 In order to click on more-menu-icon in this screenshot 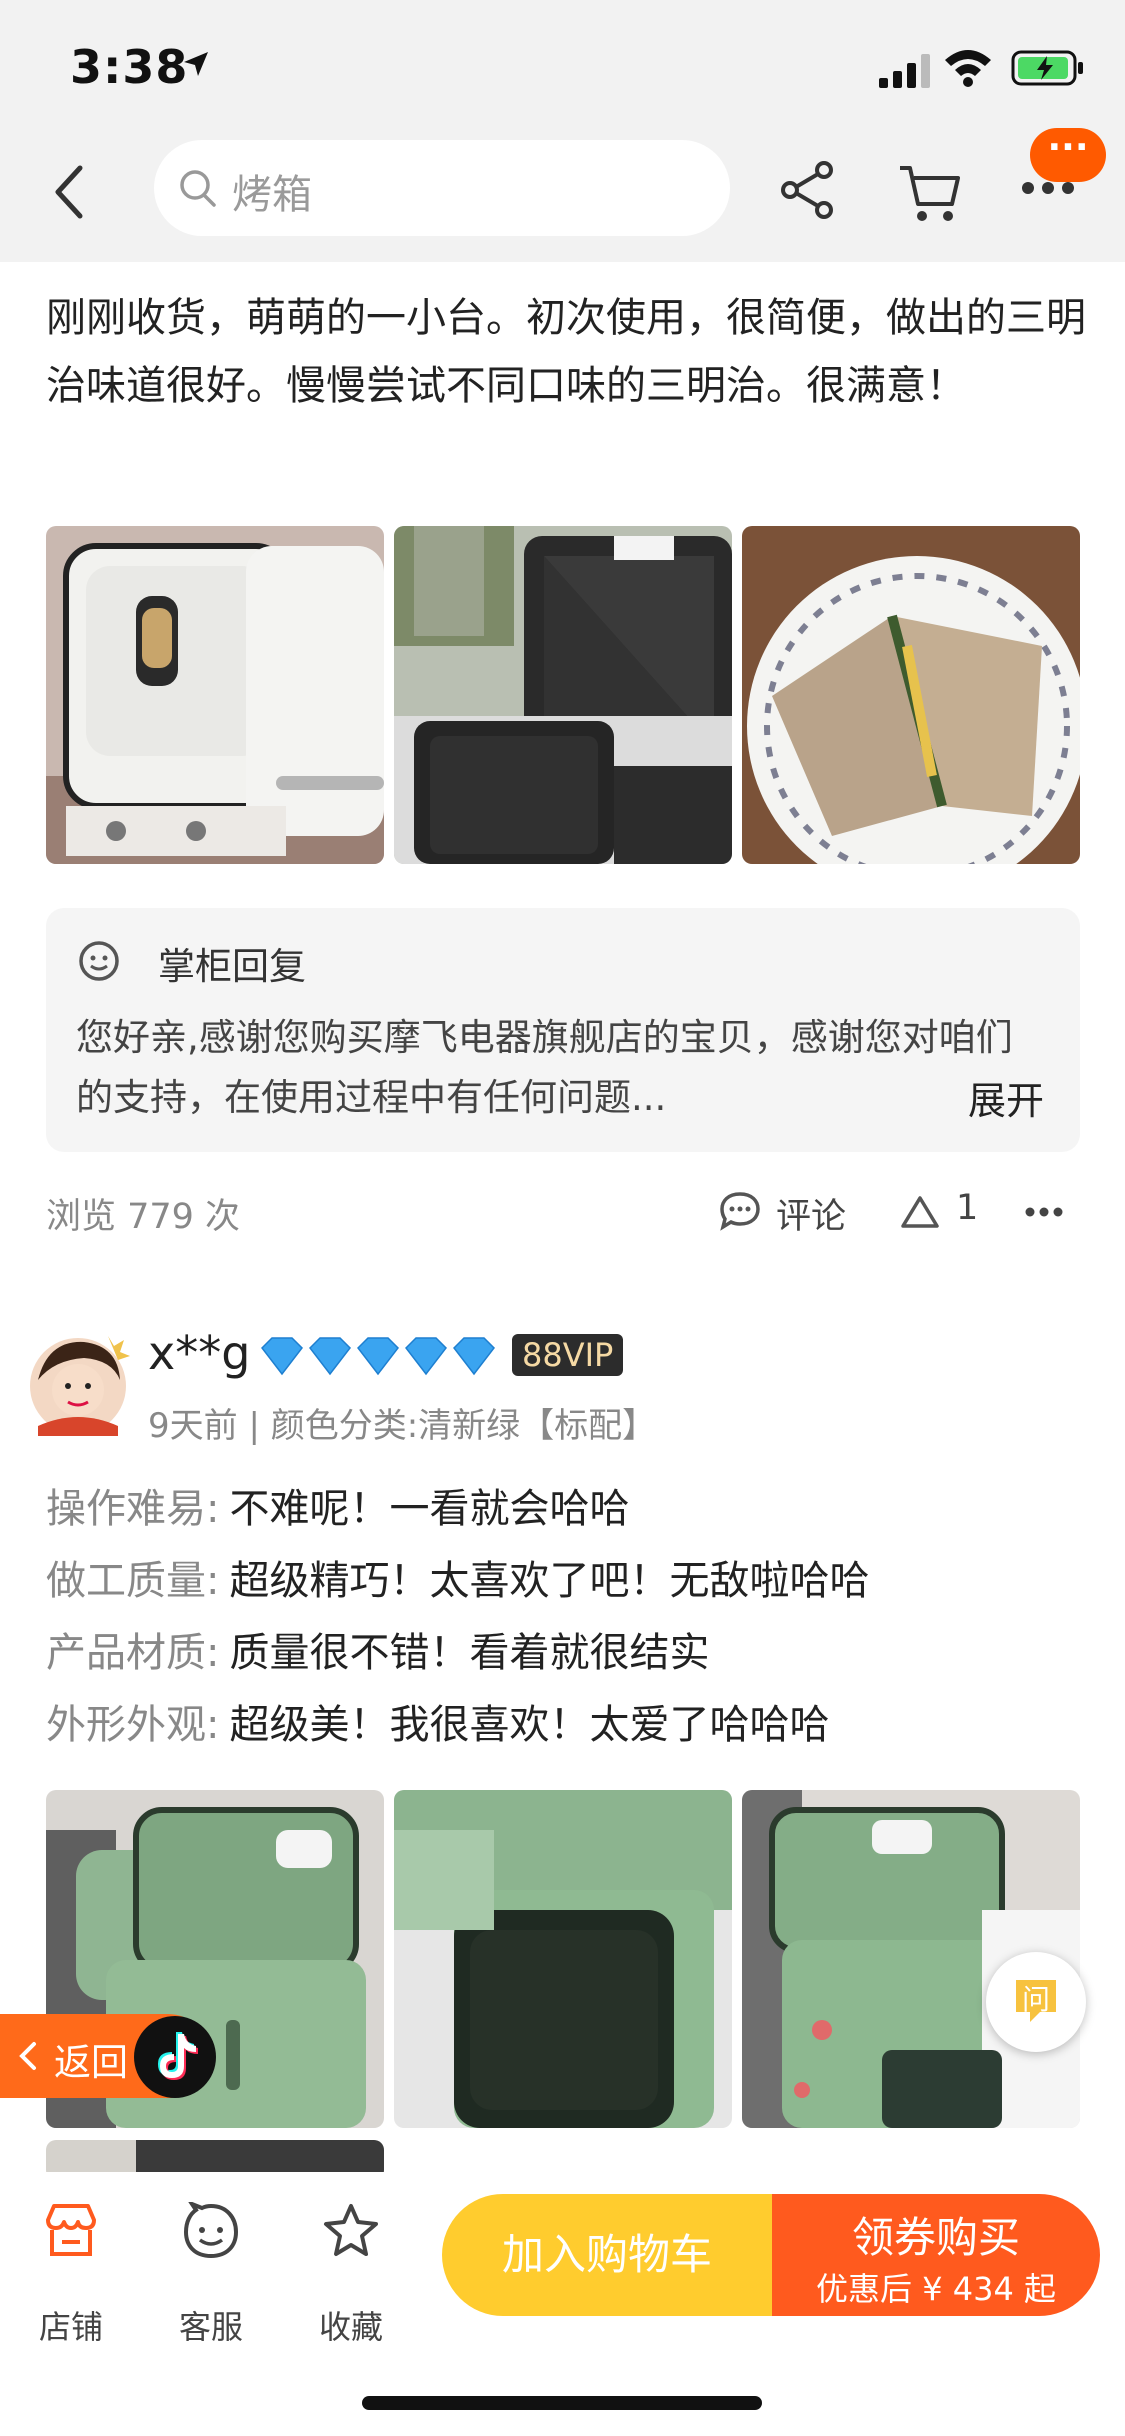, I will do `click(1048, 188)`.